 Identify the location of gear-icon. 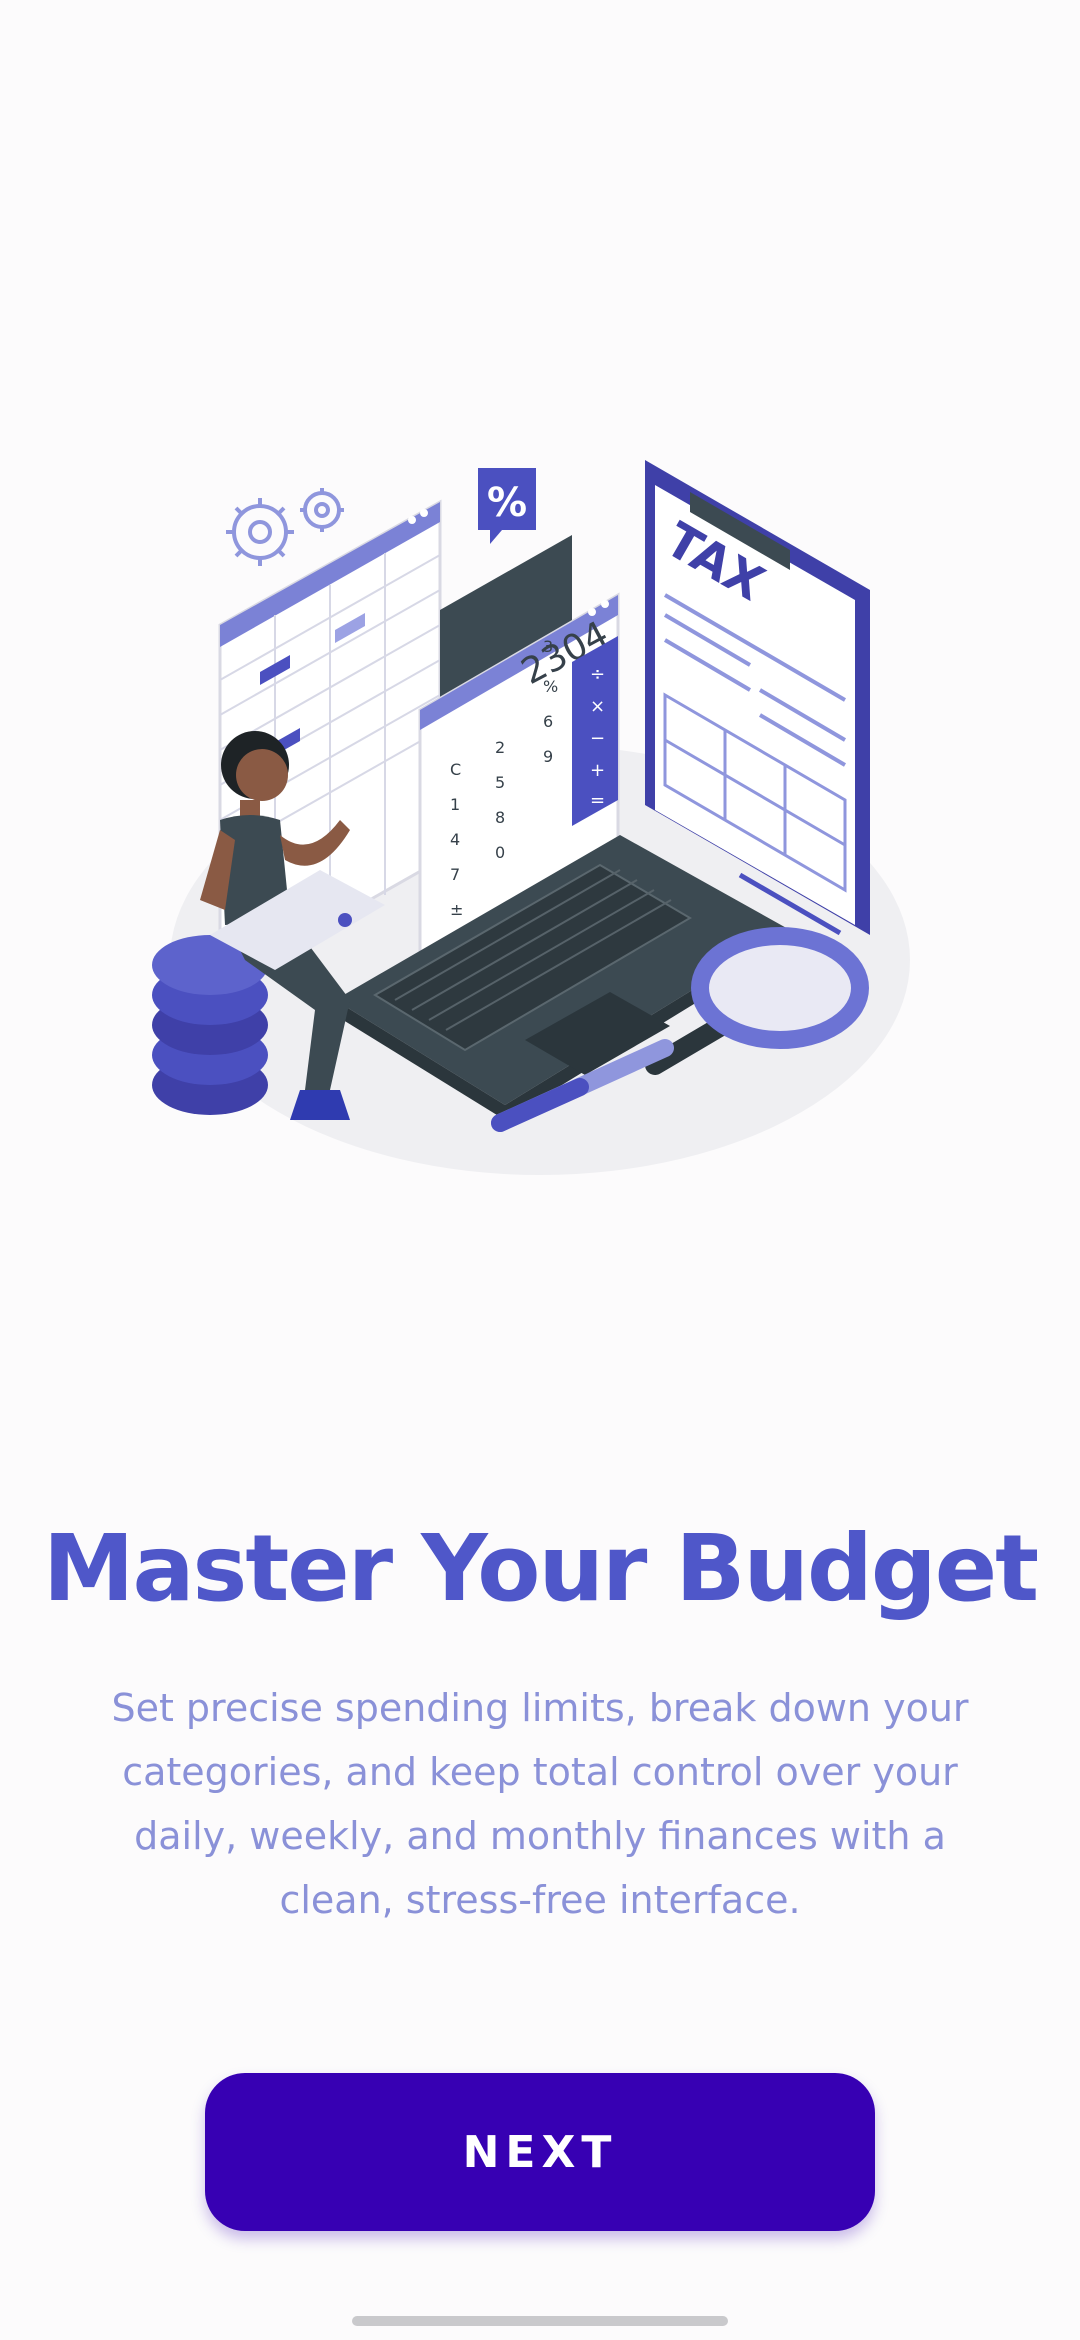
(285, 527).